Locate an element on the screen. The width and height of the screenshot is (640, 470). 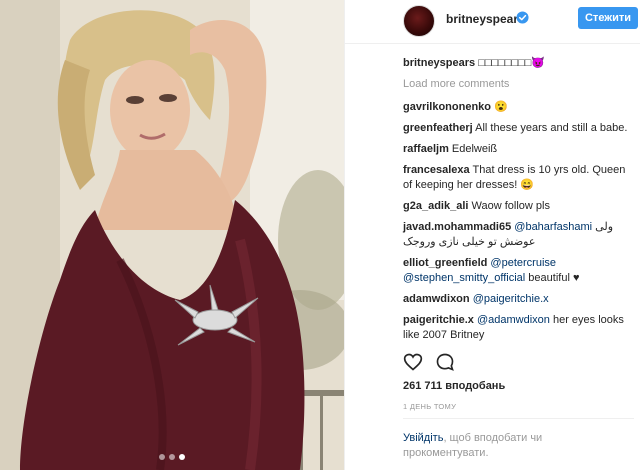
comment-username: francesalexa is located at coordinates (436, 170).